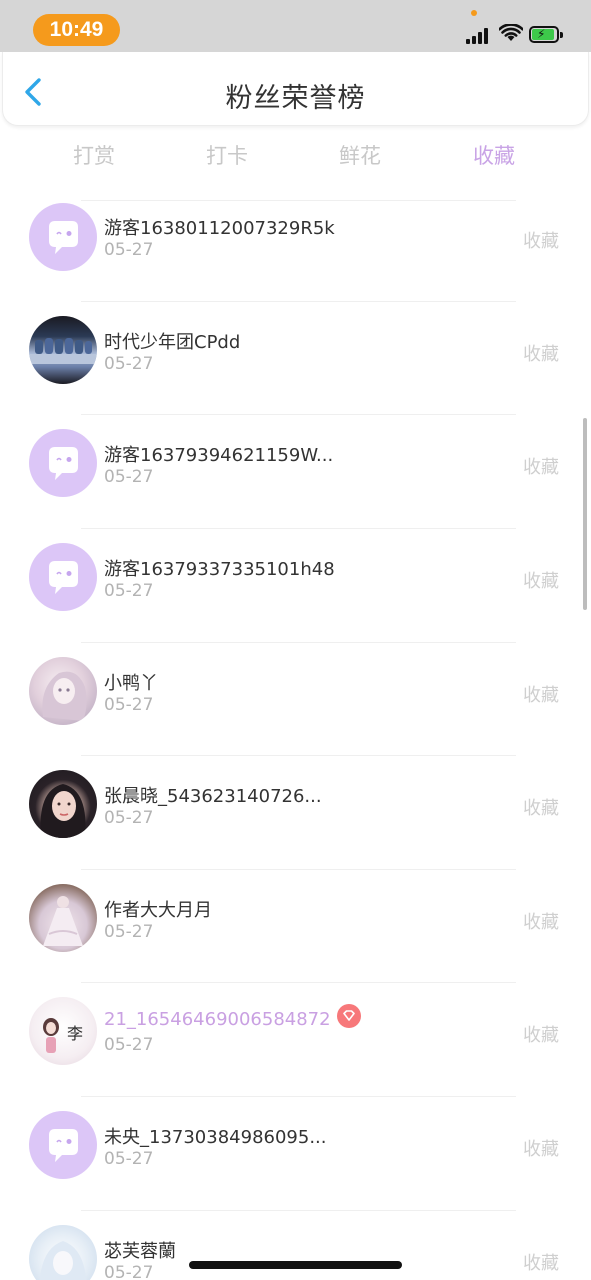 The image size is (591, 1280). I want to click on user-name: 游客16380112007329R5k, so click(219, 228).